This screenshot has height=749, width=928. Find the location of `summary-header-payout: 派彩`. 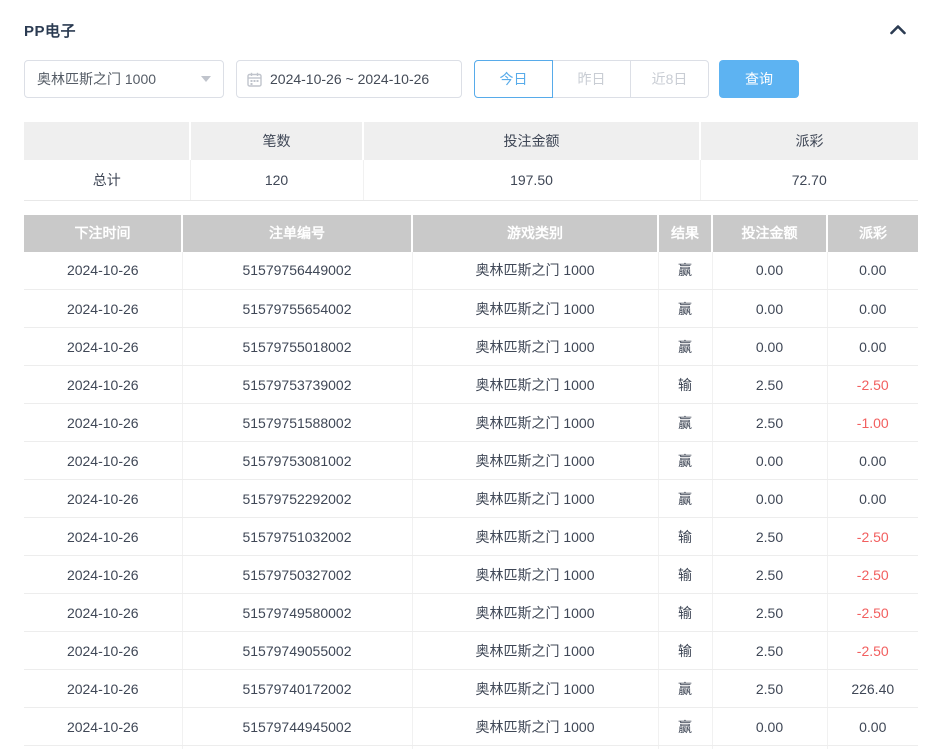

summary-header-payout: 派彩 is located at coordinates (808, 141).